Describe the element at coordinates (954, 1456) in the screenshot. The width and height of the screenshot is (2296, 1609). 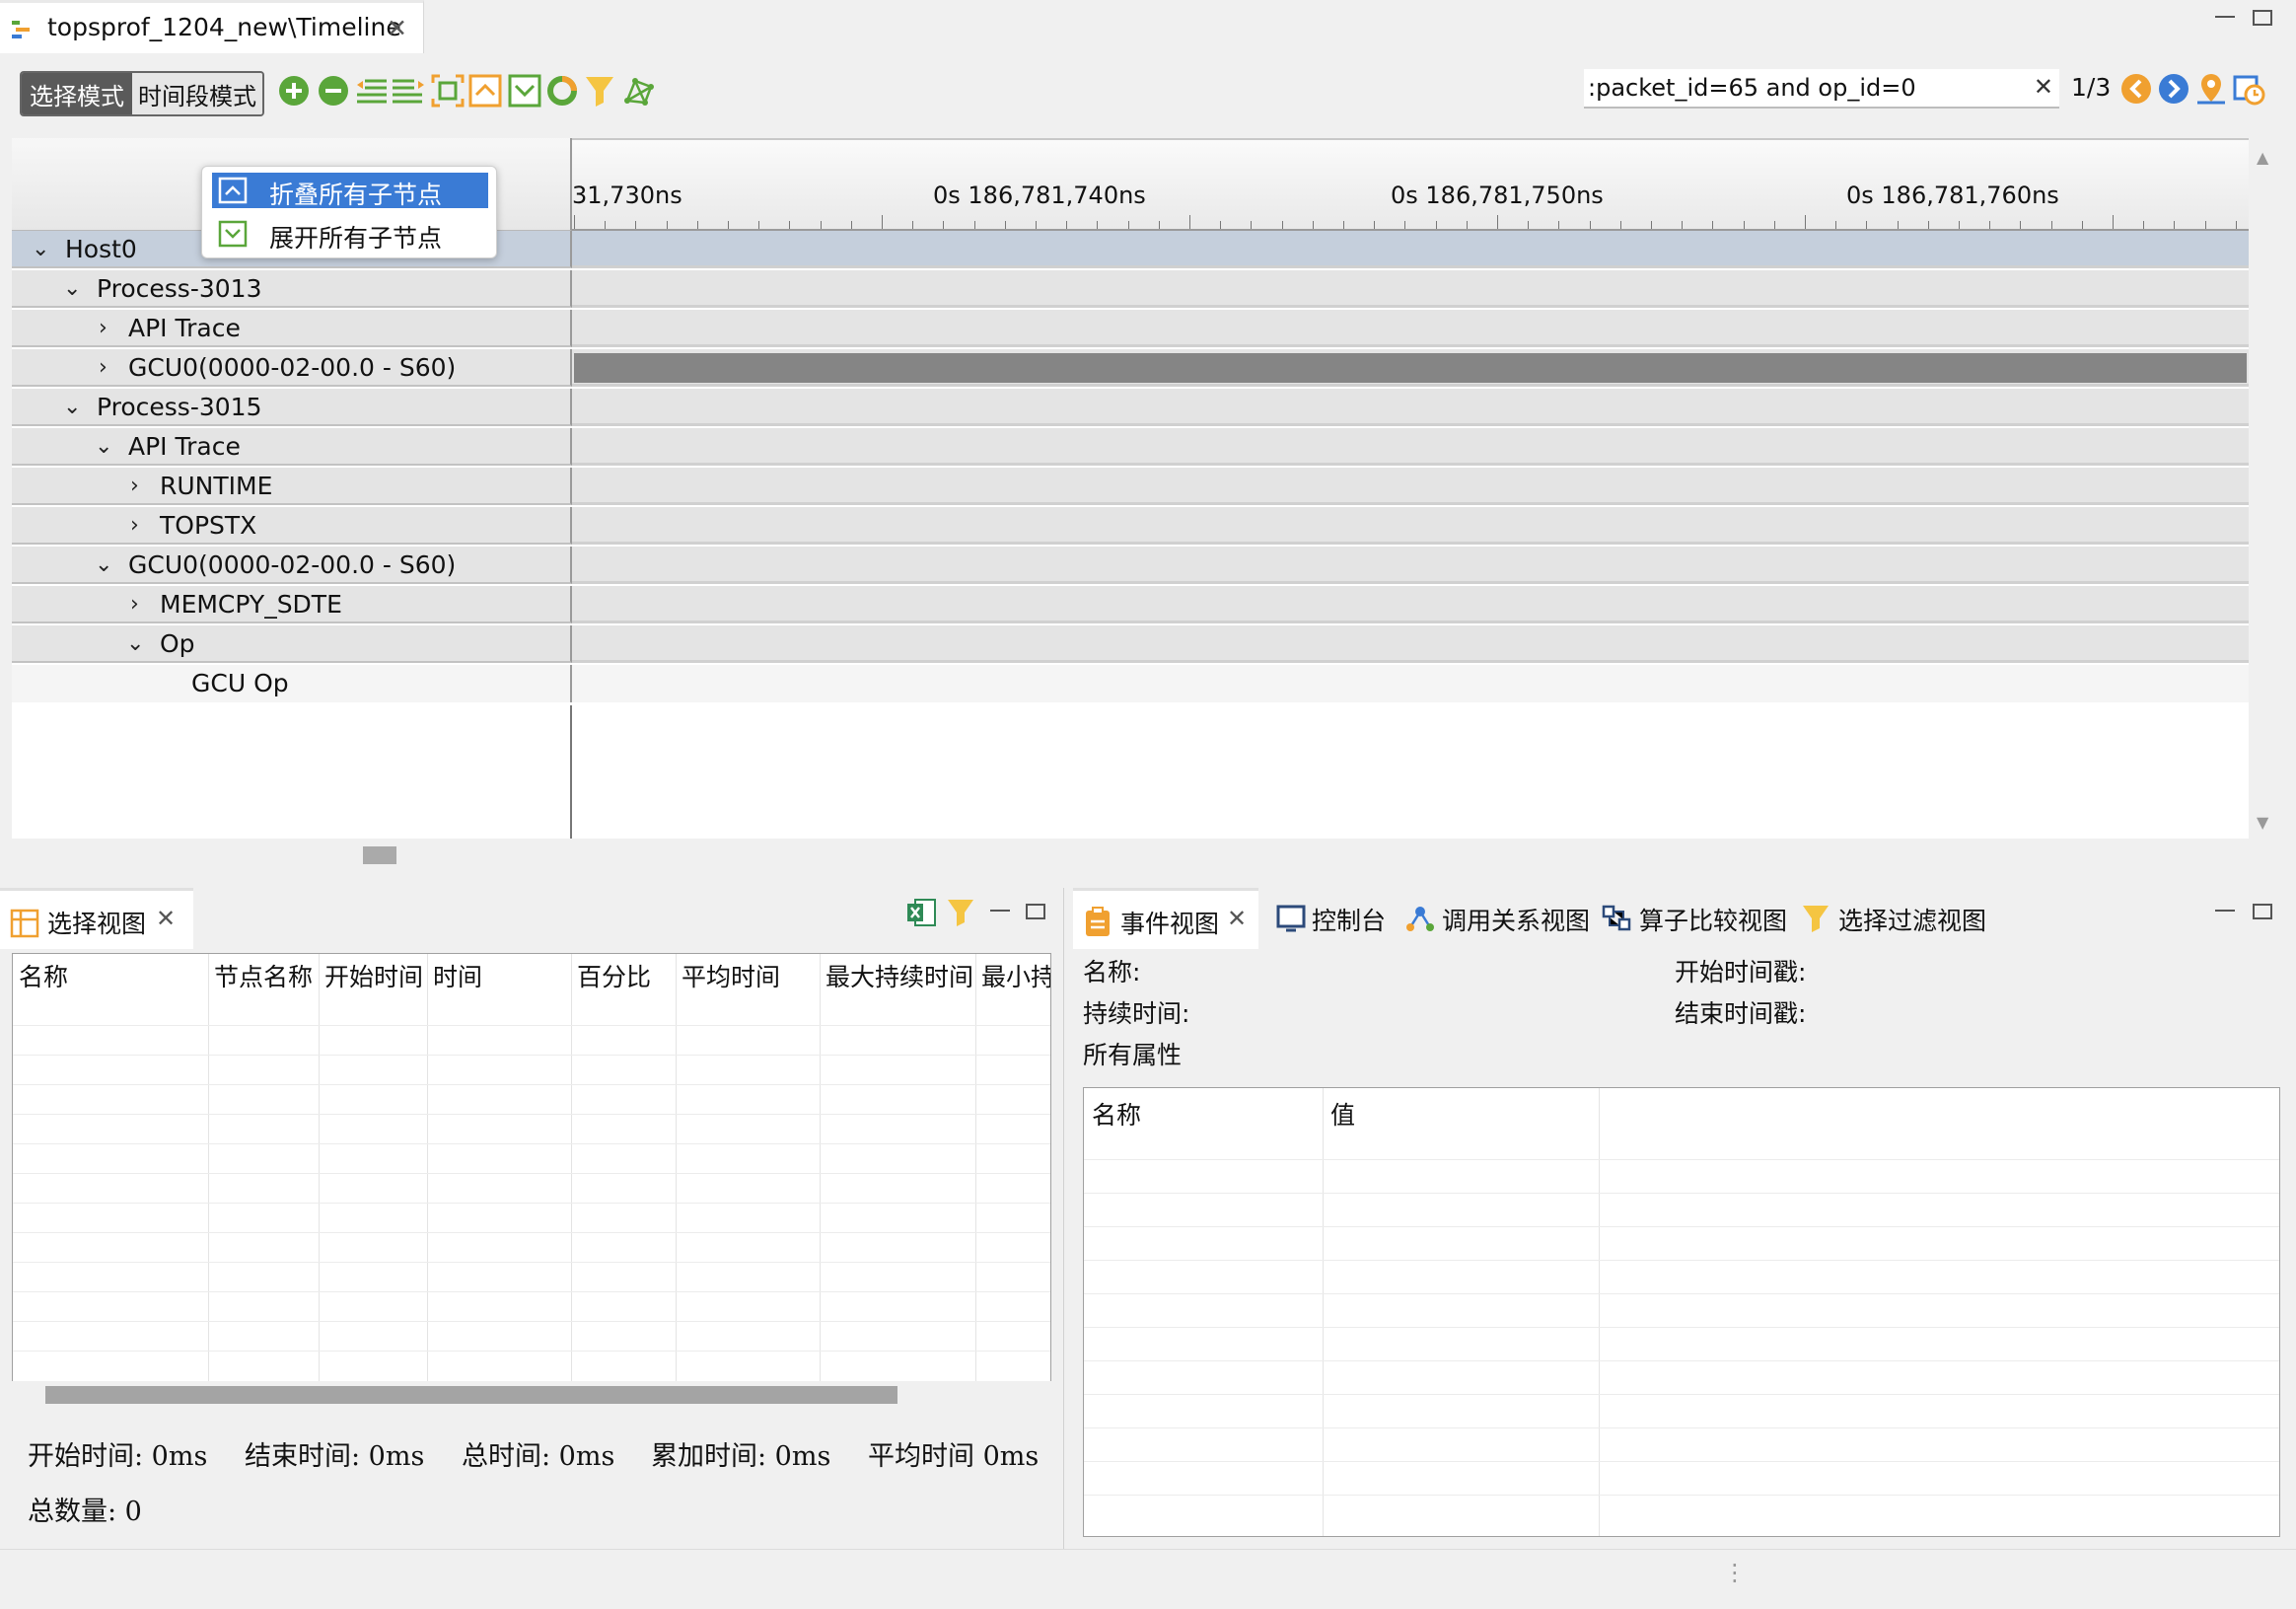
I see `stat-average-time: 平均时间 0ms` at that location.